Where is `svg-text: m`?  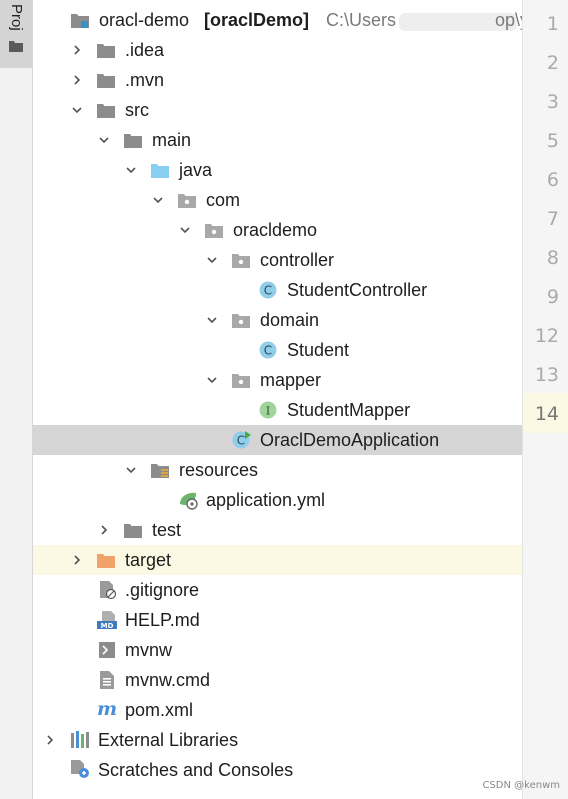 svg-text: m is located at coordinates (107, 709).